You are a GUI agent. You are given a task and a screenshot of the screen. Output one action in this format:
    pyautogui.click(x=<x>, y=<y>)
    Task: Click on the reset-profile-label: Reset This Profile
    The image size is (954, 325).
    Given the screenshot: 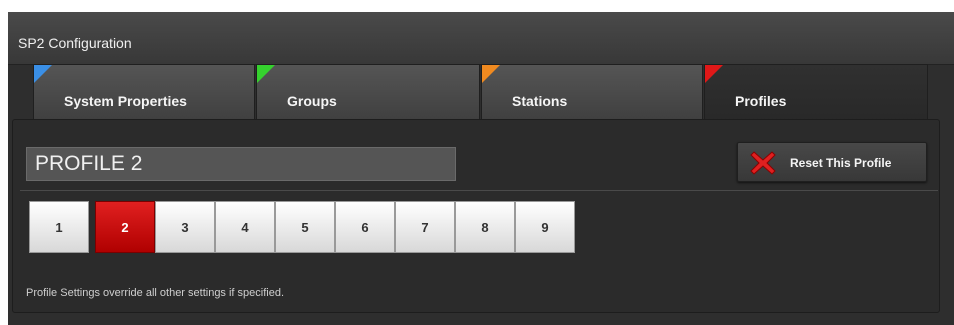 What is the action you would take?
    pyautogui.click(x=841, y=163)
    